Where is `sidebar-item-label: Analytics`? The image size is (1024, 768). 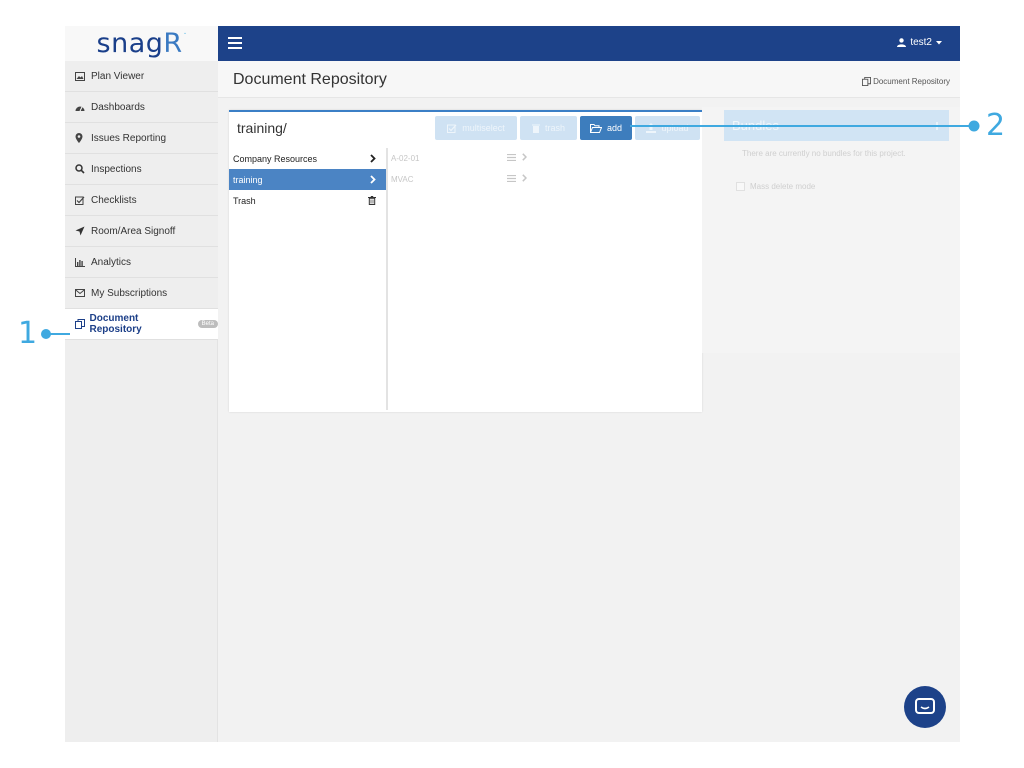 sidebar-item-label: Analytics is located at coordinates (111, 262).